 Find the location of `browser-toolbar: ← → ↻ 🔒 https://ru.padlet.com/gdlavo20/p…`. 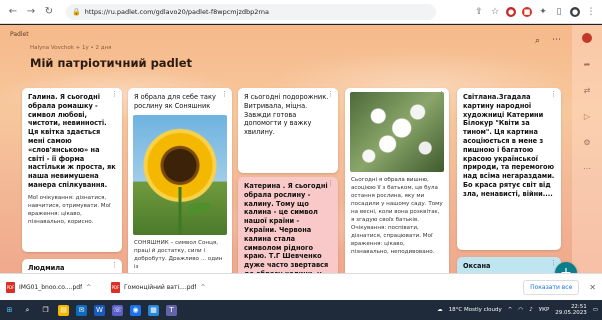

browser-toolbar: ← → ↻ 🔒 https://ru.padlet.com/gdlavo20/p… is located at coordinates (301, 12).